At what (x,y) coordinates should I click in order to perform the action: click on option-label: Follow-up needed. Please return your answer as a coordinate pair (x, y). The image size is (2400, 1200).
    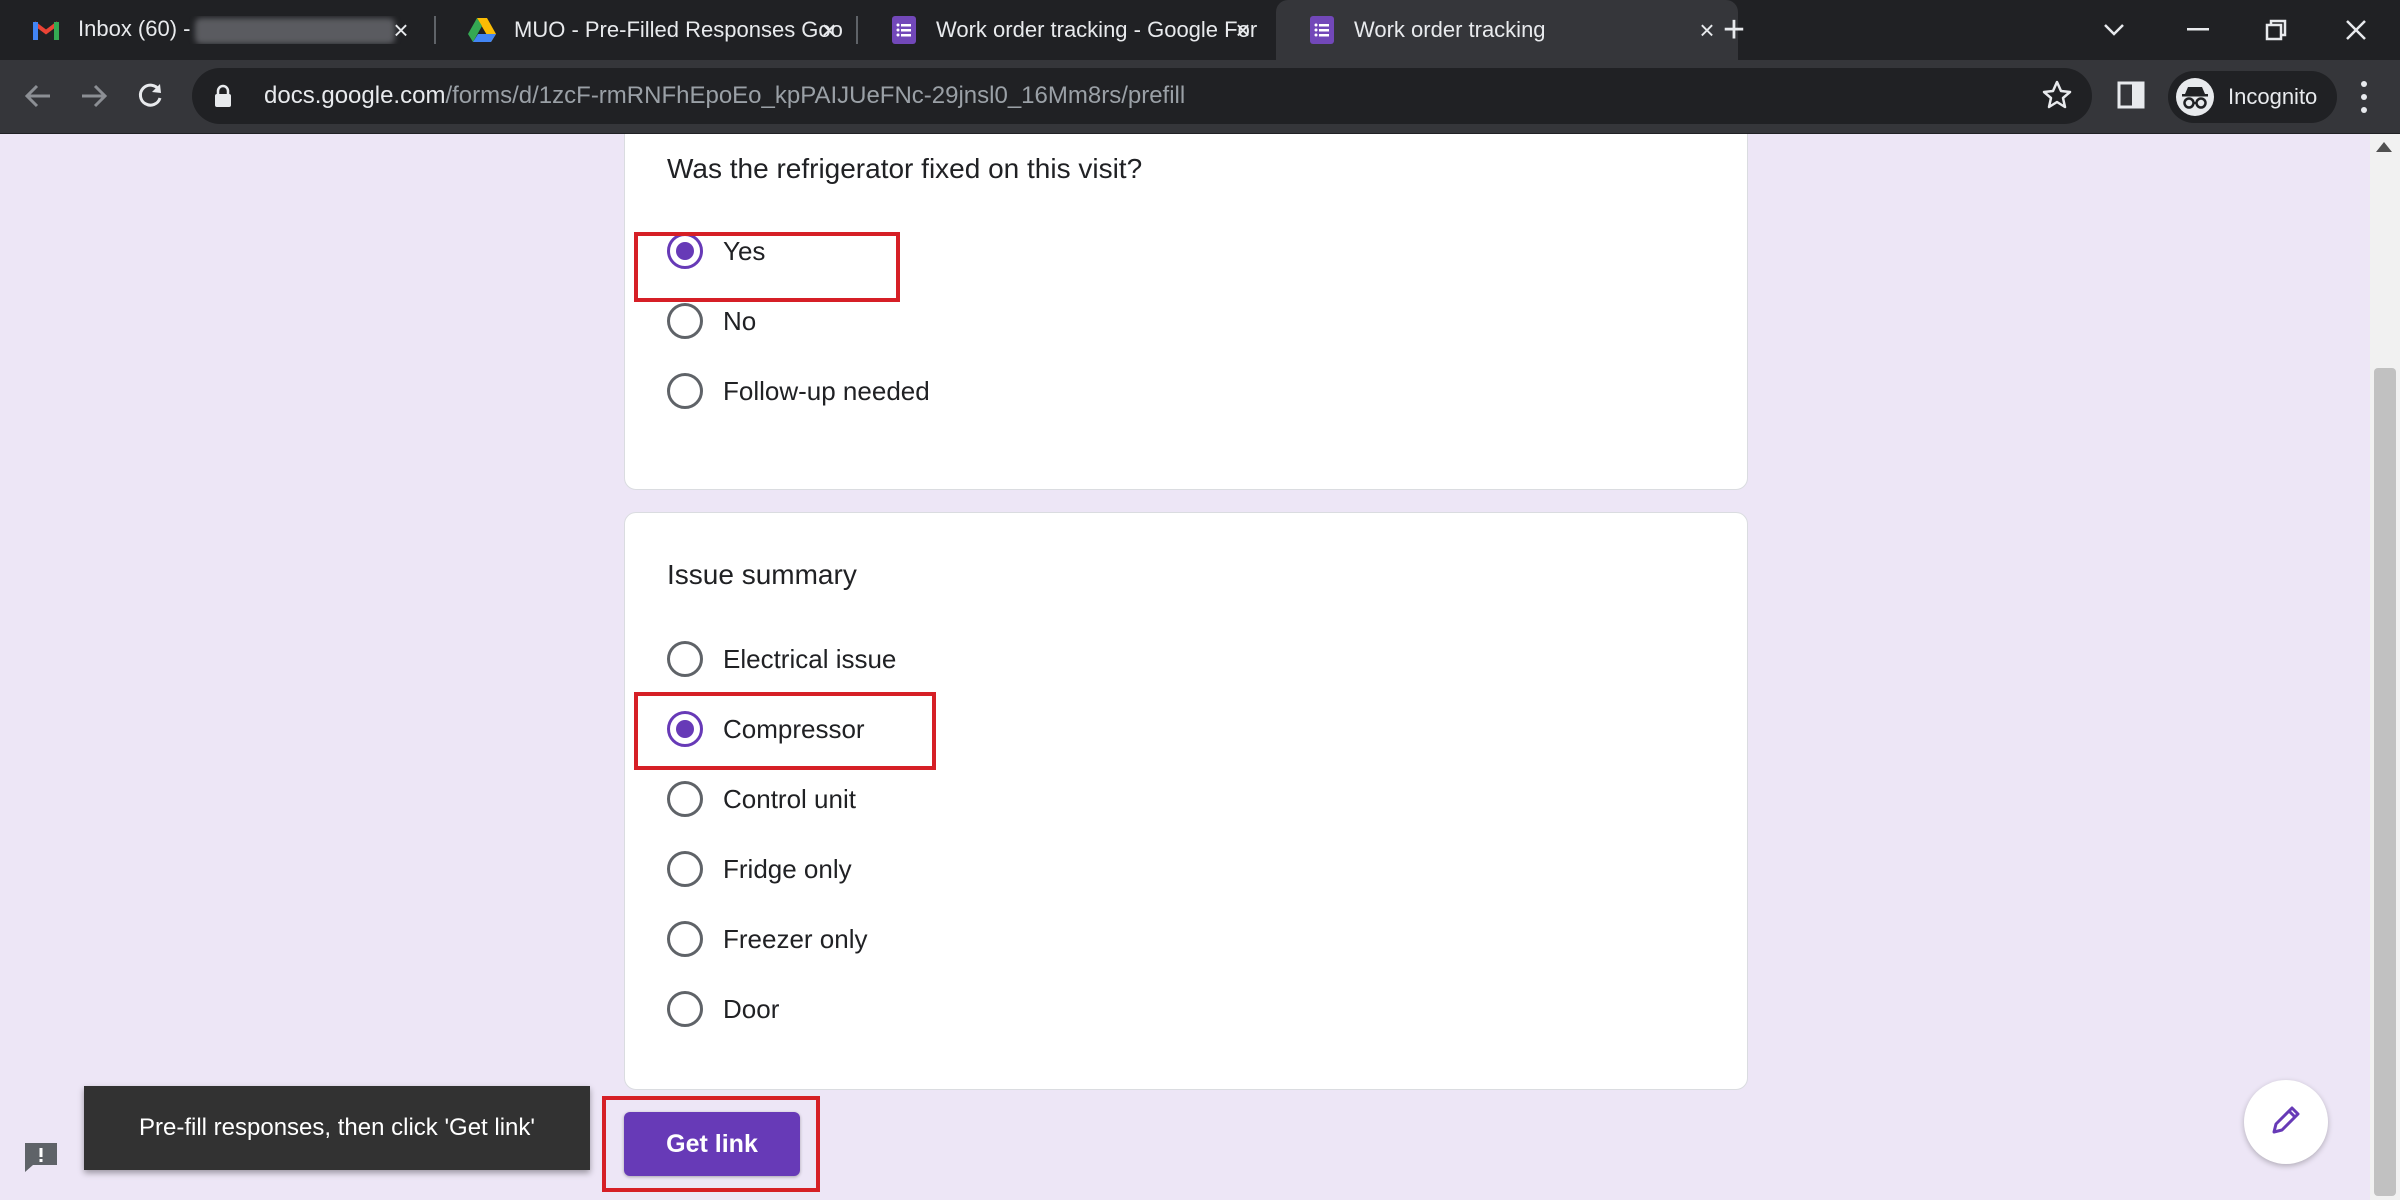
    Looking at the image, I should click on (826, 390).